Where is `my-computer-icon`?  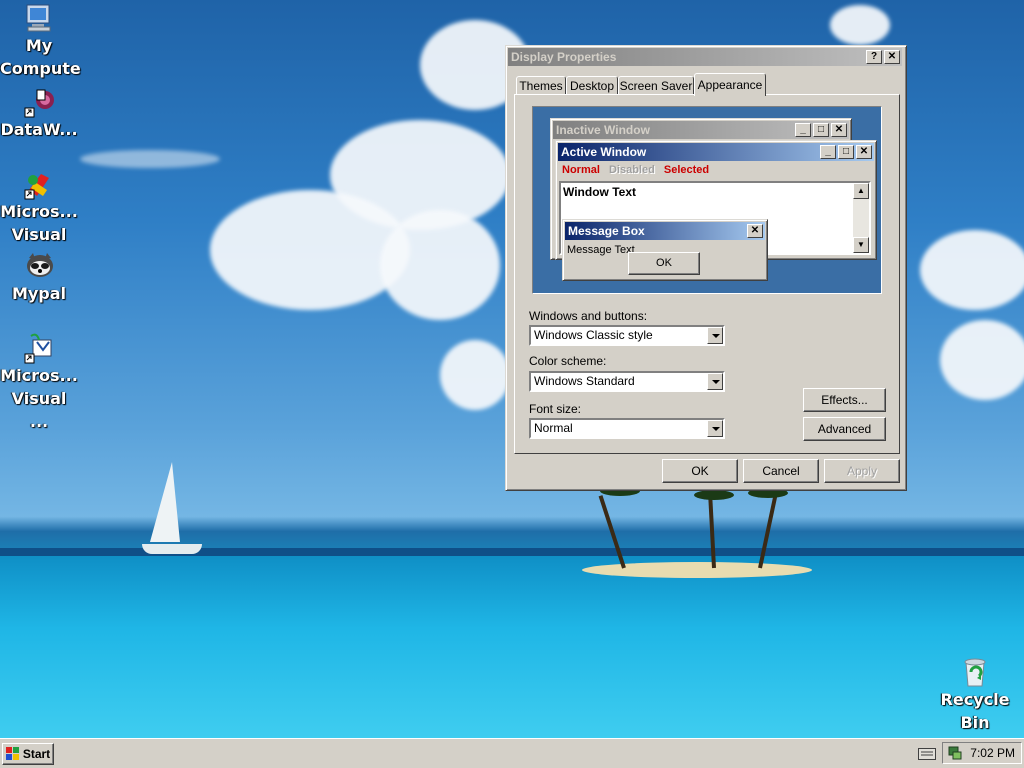
my-computer-icon is located at coordinates (38, 18).